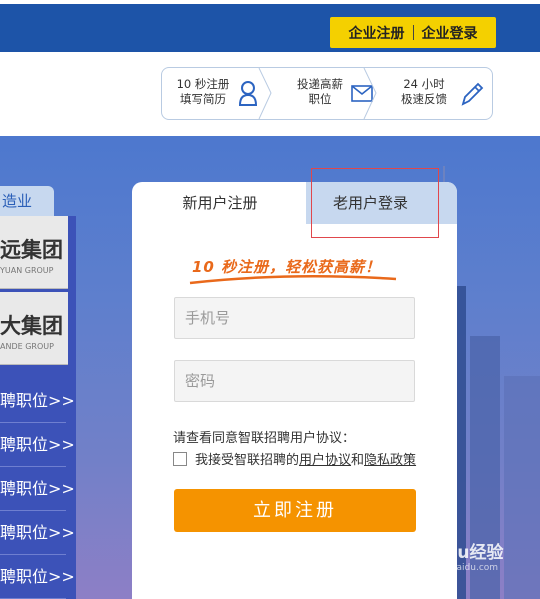  I want to click on user-agreement-link: 用户协议, so click(325, 458).